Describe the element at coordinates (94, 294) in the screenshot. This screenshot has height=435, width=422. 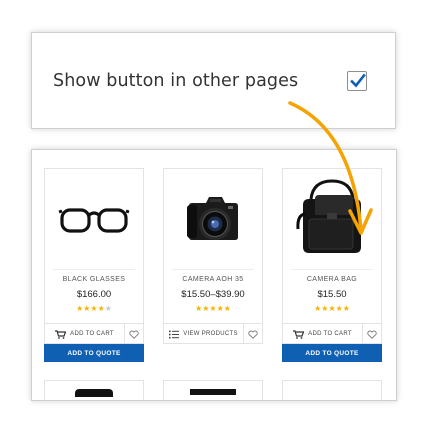
I see `product-price: $166.00` at that location.